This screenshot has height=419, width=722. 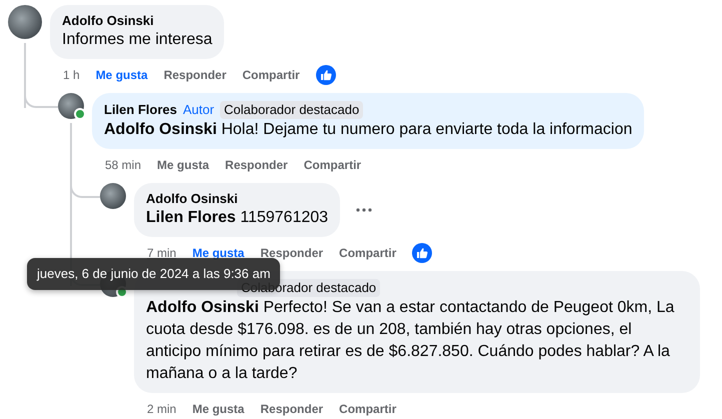 I want to click on more-options-icon, so click(x=364, y=210).